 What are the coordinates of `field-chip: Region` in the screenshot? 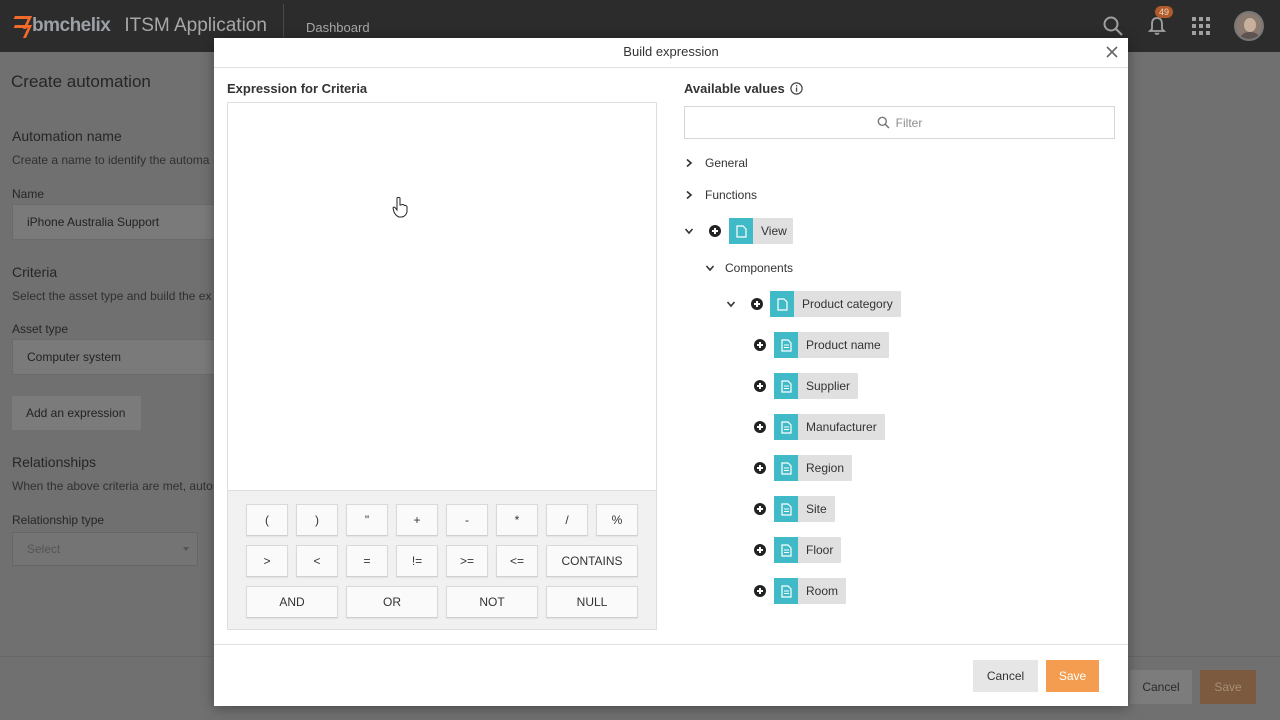 It's located at (813, 468).